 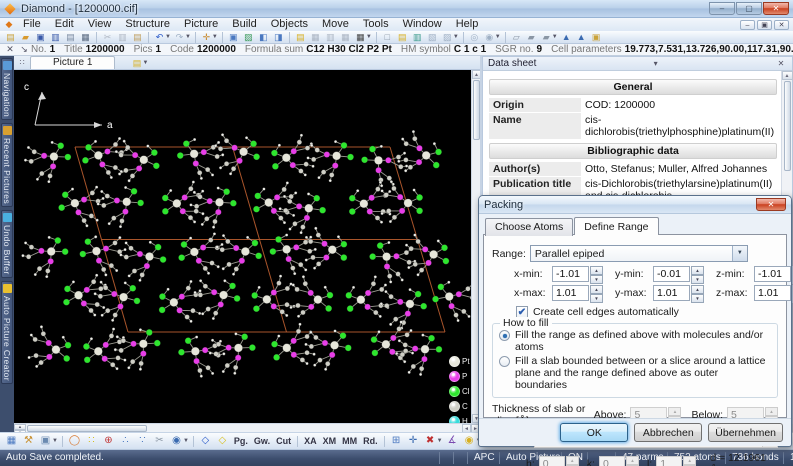 What do you see at coordinates (55, 37) in the screenshot?
I see `save-all-icon: ▥` at bounding box center [55, 37].